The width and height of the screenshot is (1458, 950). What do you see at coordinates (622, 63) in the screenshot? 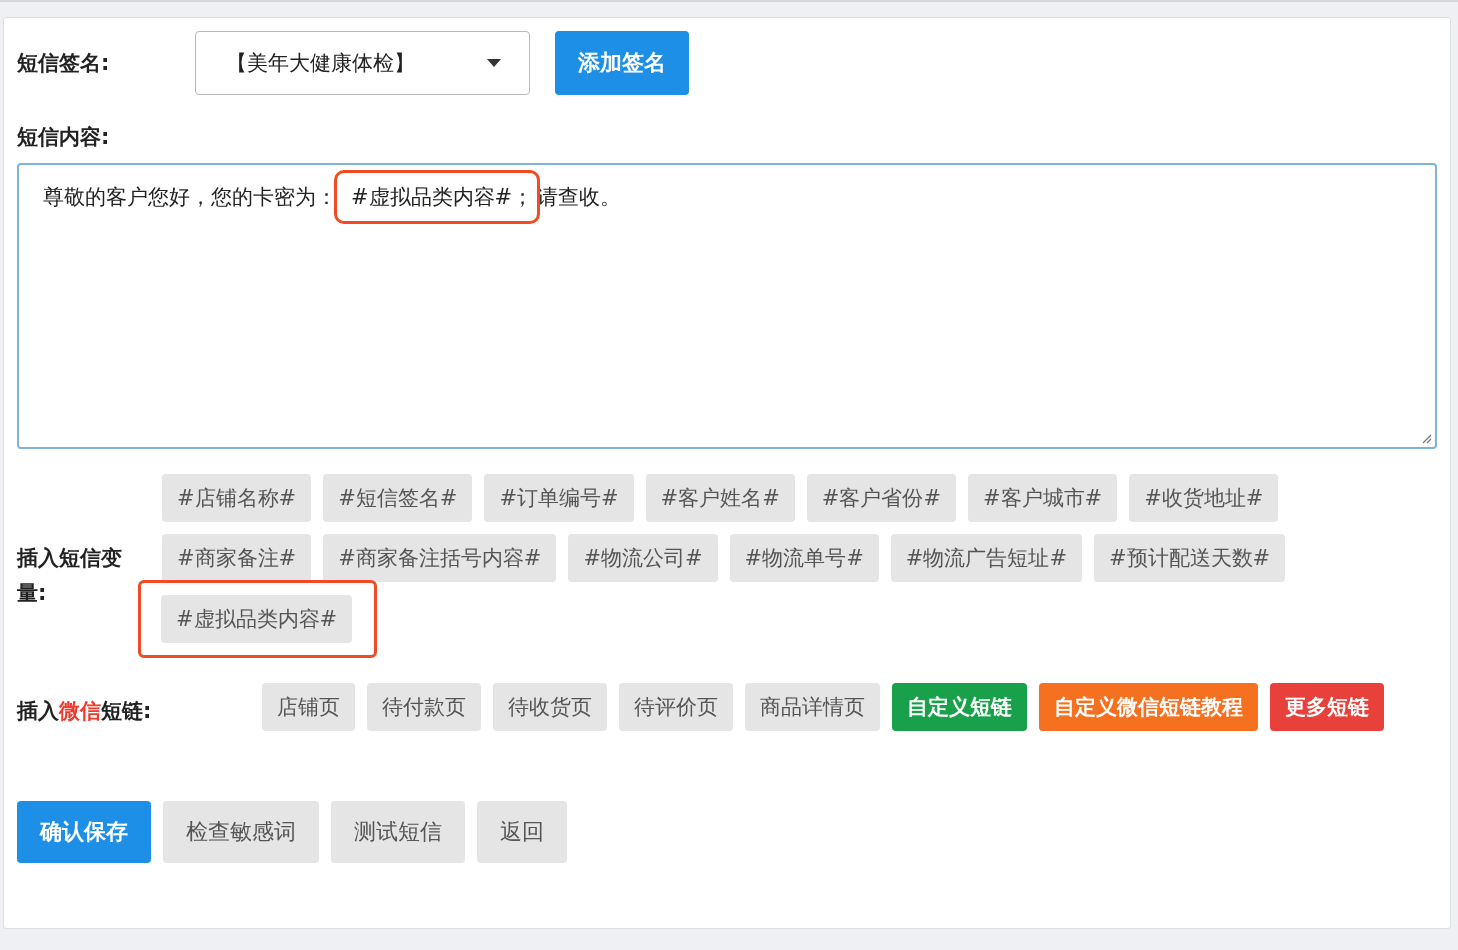
I see `add-signature-button: 添加签名` at bounding box center [622, 63].